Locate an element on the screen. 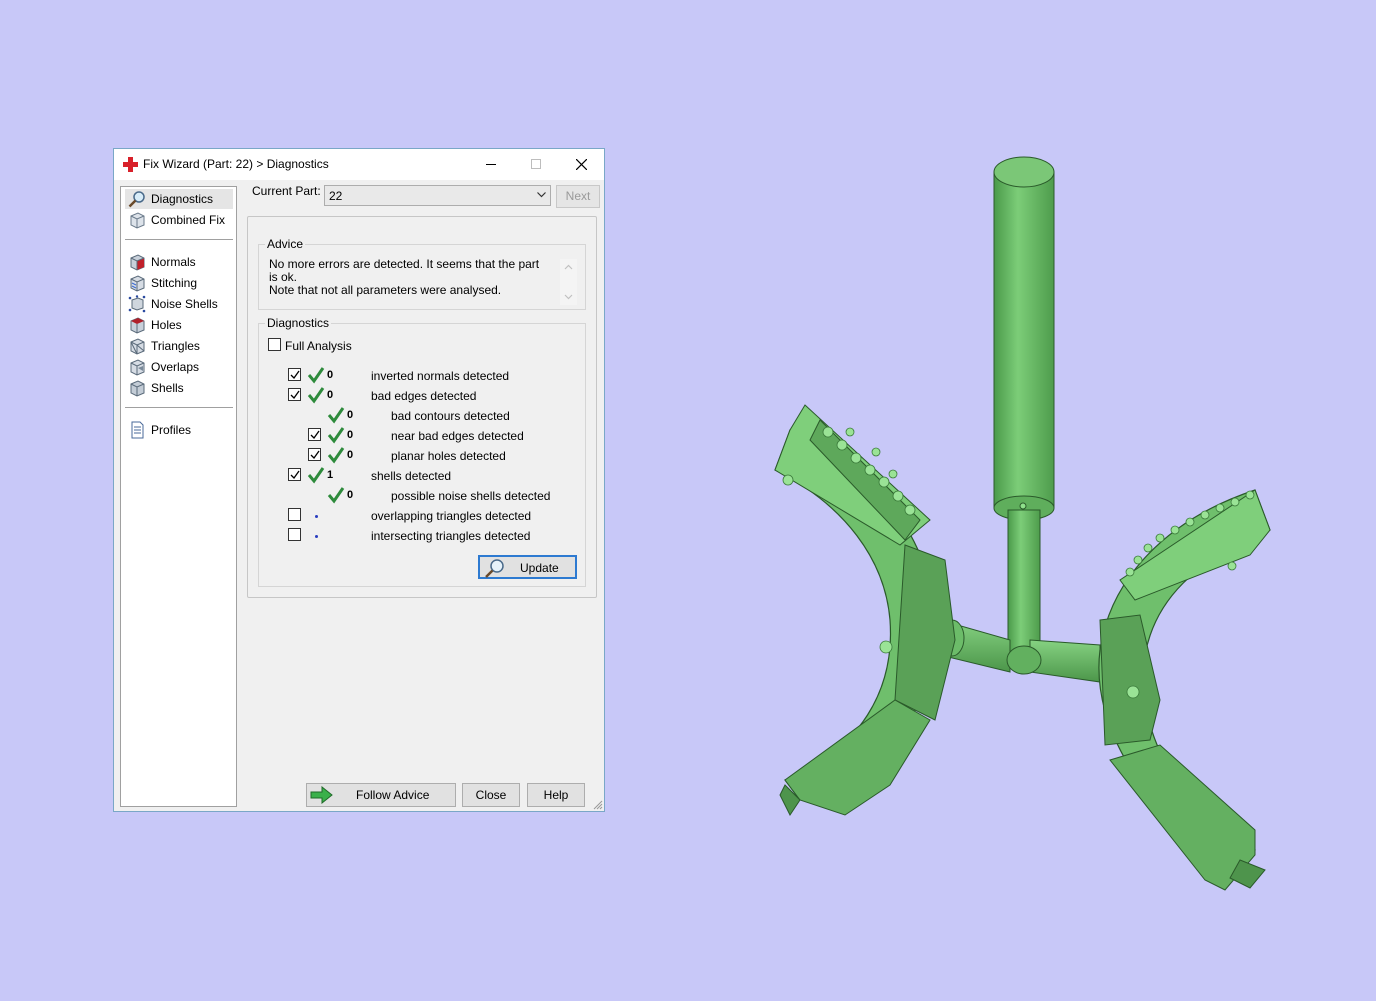 The image size is (1376, 1001). diagnostic-label: bad contours detected is located at coordinates (450, 416).